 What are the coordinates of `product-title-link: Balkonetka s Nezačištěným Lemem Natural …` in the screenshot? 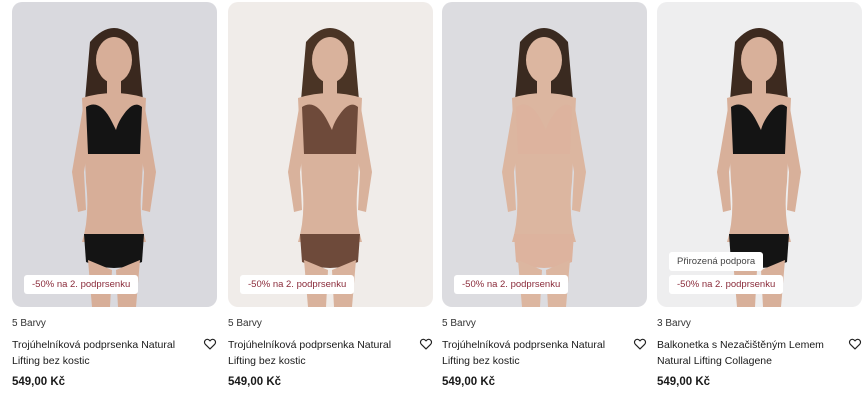 It's located at (747, 353).